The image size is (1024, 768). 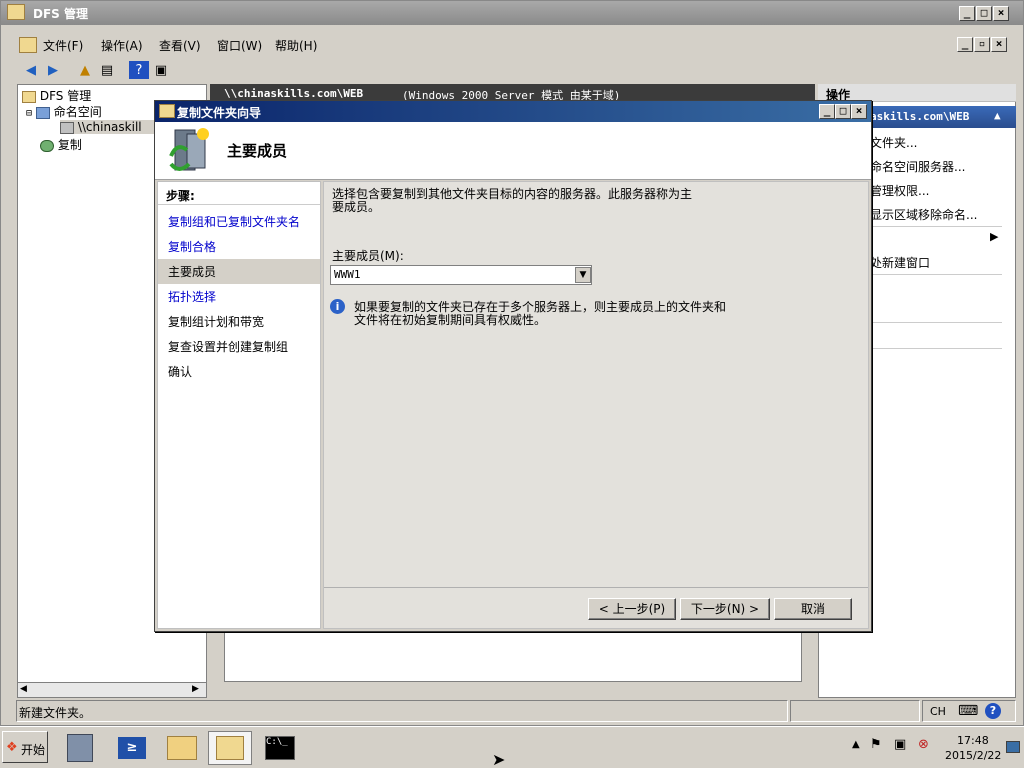 I want to click on dfs-manager-taskbar-icon, so click(x=230, y=748).